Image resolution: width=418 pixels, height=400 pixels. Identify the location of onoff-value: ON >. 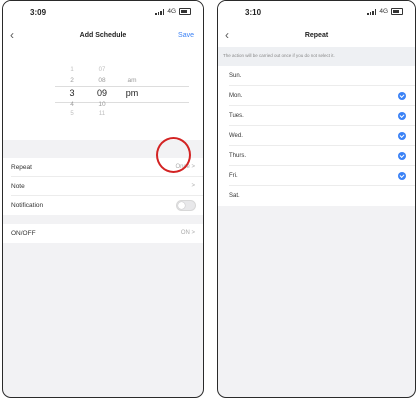
(187, 233).